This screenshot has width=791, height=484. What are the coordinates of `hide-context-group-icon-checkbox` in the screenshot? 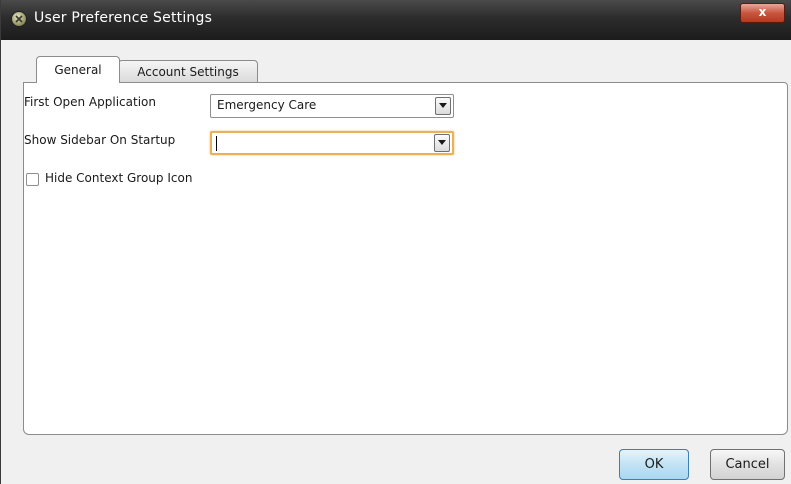 It's located at (32, 179).